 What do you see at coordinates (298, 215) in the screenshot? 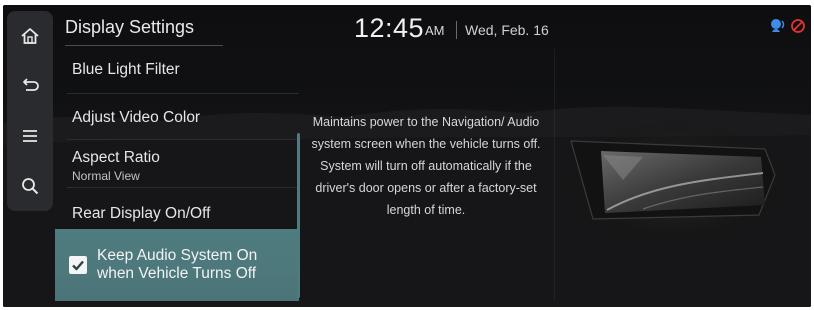
I see `list-scrollbar` at bounding box center [298, 215].